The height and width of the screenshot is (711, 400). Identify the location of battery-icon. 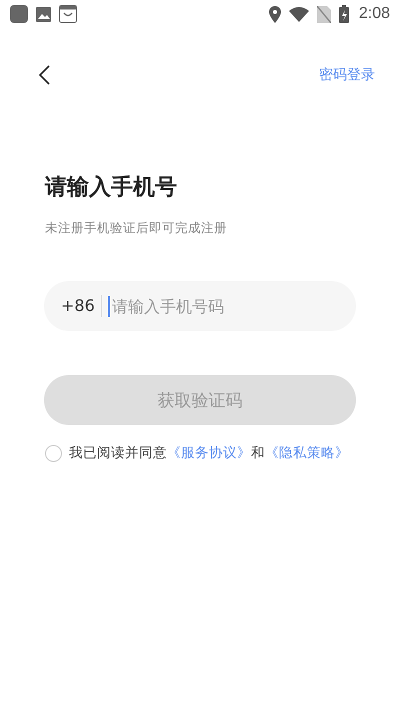
(343, 14).